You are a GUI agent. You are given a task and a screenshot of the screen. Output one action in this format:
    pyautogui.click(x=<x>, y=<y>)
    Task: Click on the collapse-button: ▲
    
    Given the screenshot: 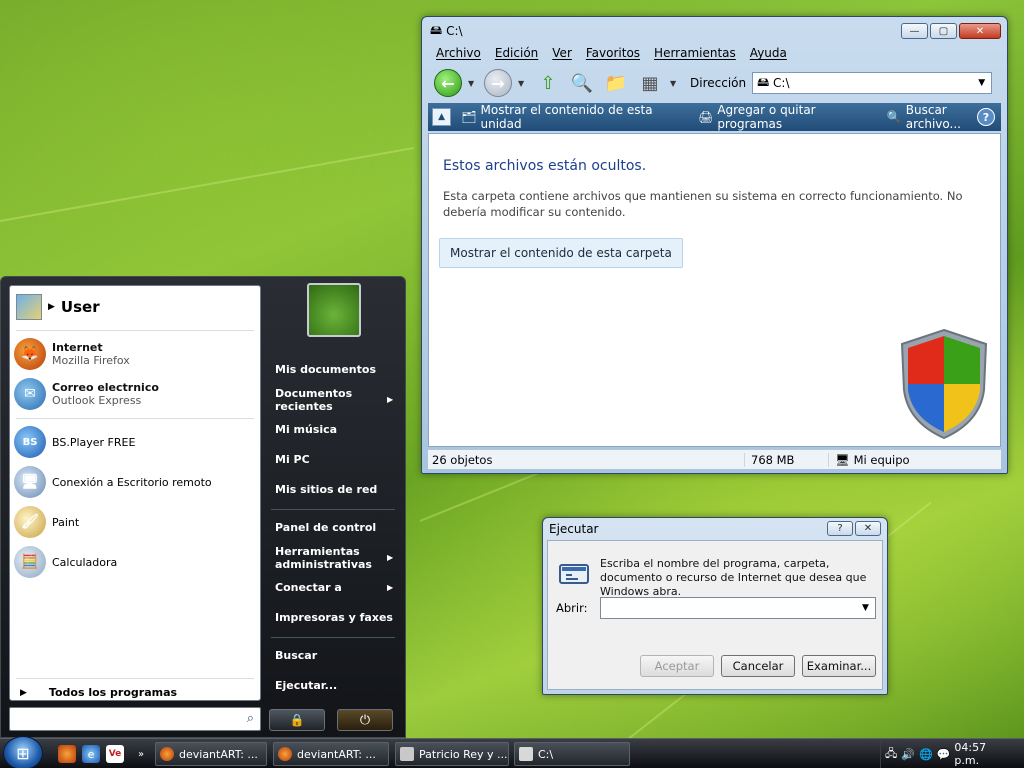 What is the action you would take?
    pyautogui.click(x=442, y=117)
    